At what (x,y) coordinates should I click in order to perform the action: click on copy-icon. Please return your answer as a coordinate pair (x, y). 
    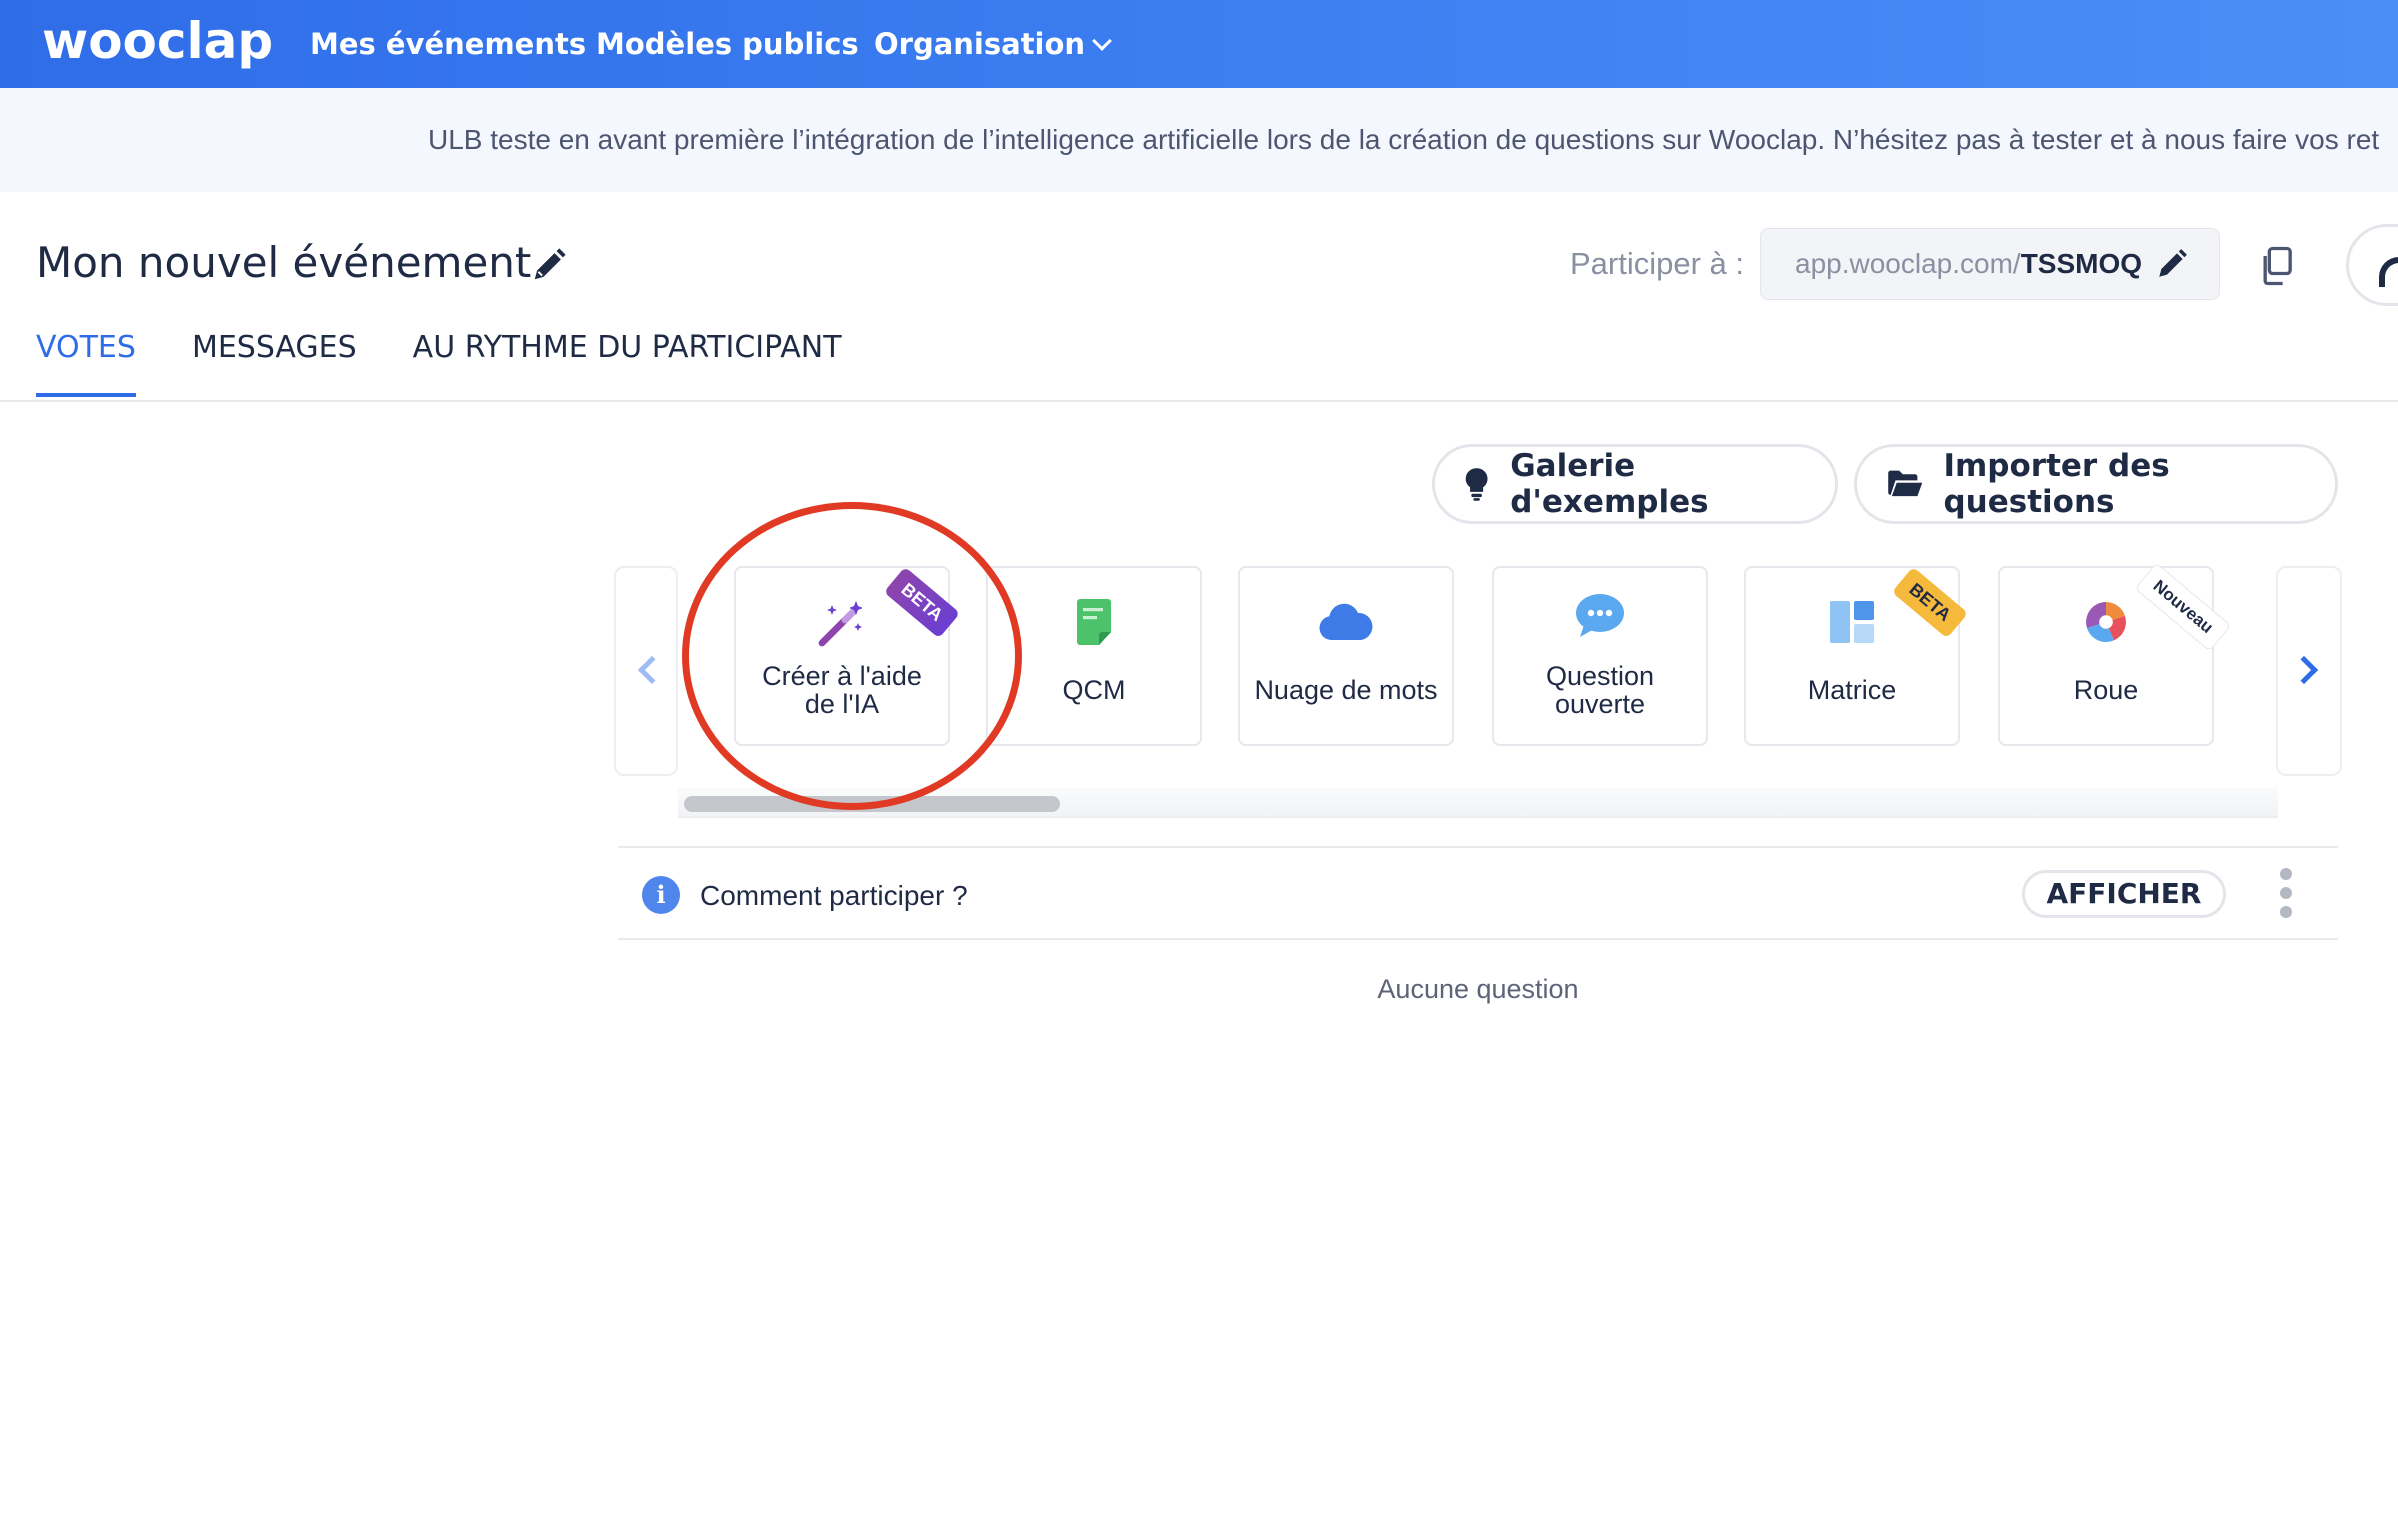
    Looking at the image, I should click on (2276, 266).